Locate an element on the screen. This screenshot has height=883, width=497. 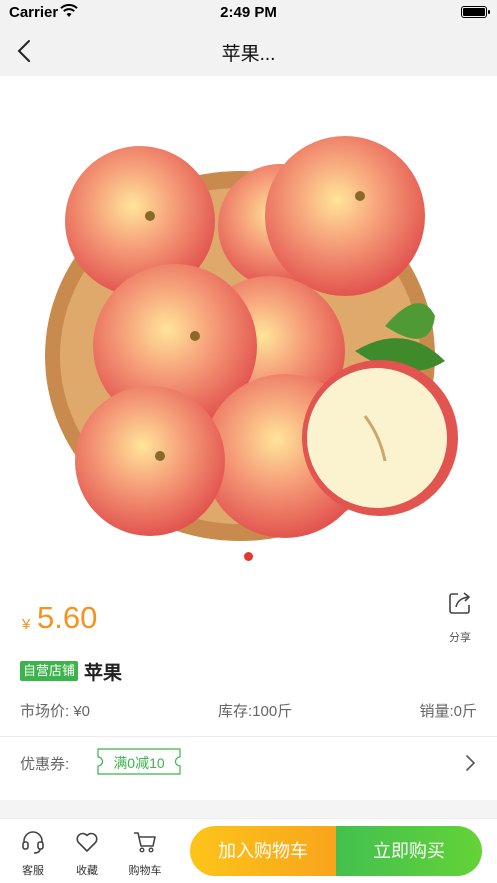
share-label: 分享 is located at coordinates (460, 638).